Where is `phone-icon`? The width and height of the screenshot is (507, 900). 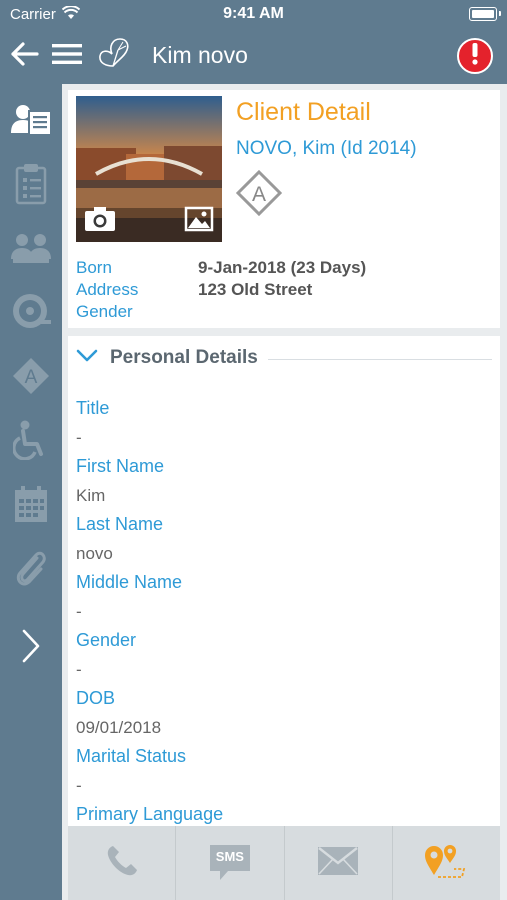
phone-icon is located at coordinates (122, 863).